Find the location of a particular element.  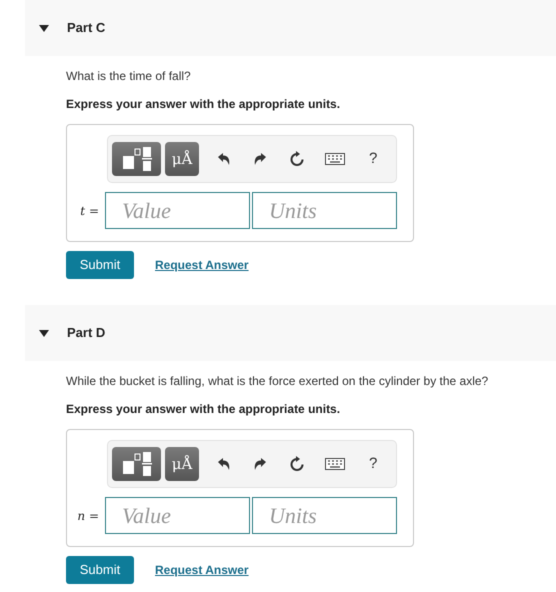

part-header: Part C is located at coordinates (290, 28).